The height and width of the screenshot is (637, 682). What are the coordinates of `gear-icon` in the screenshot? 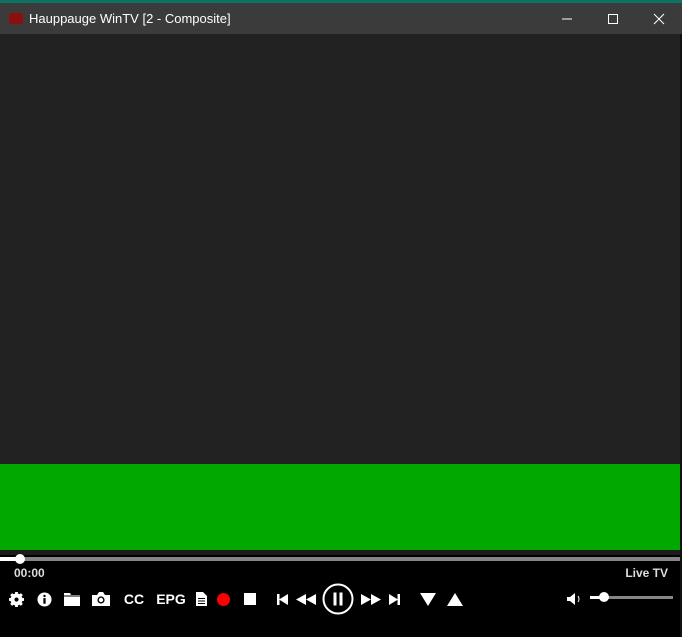 It's located at (16, 599).